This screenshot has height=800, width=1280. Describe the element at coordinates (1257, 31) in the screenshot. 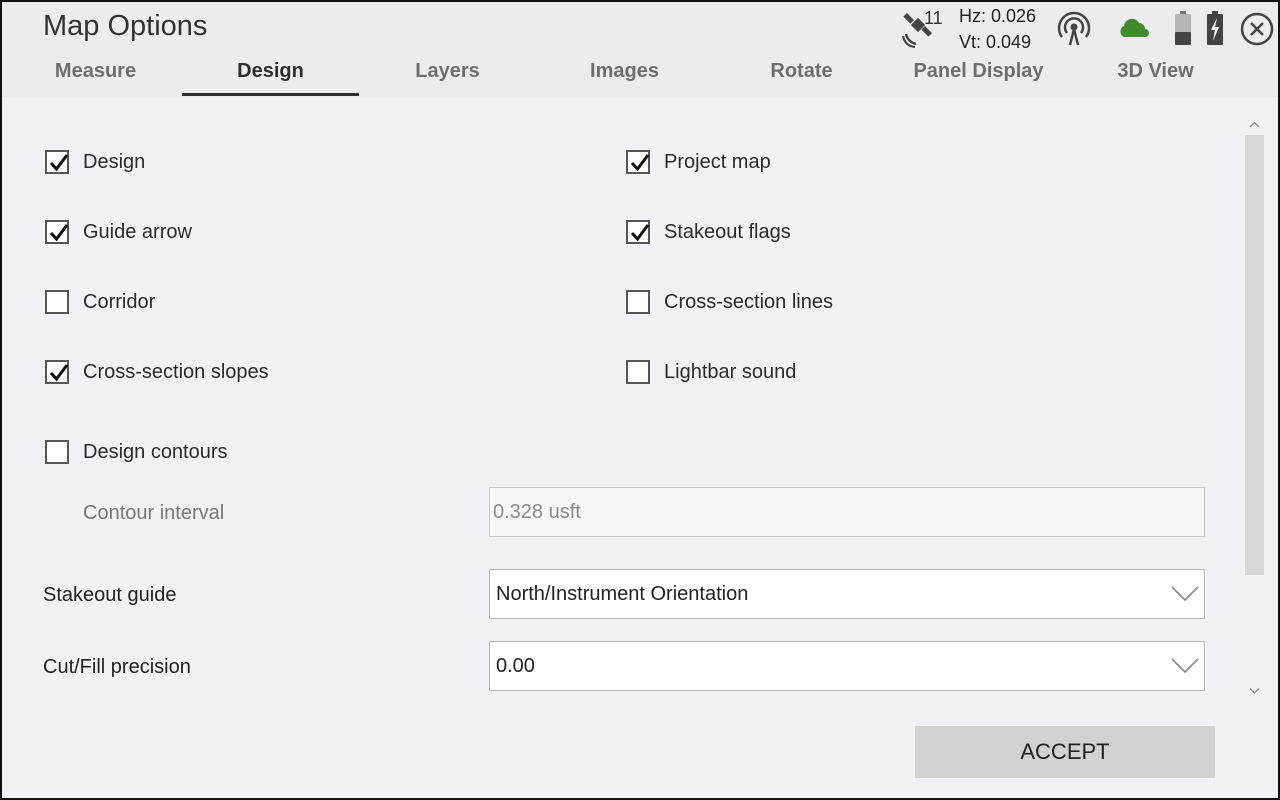

I see `close-icon` at that location.